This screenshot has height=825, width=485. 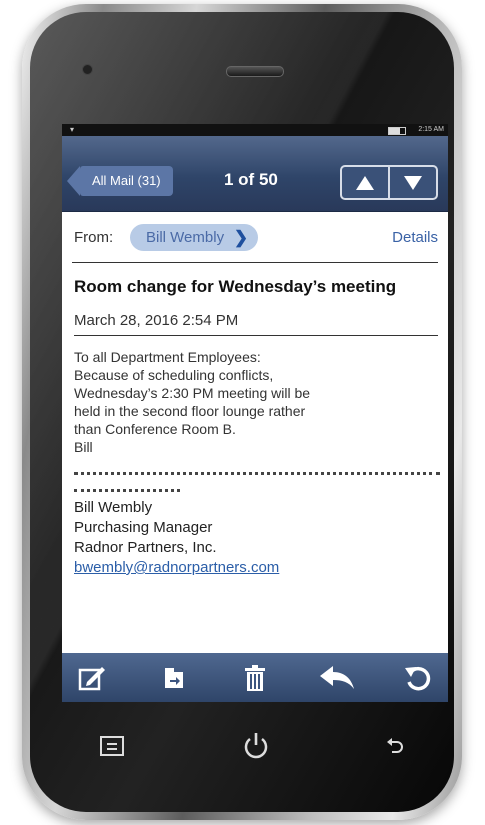 I want to click on signal-icon: ▾, so click(x=72, y=129).